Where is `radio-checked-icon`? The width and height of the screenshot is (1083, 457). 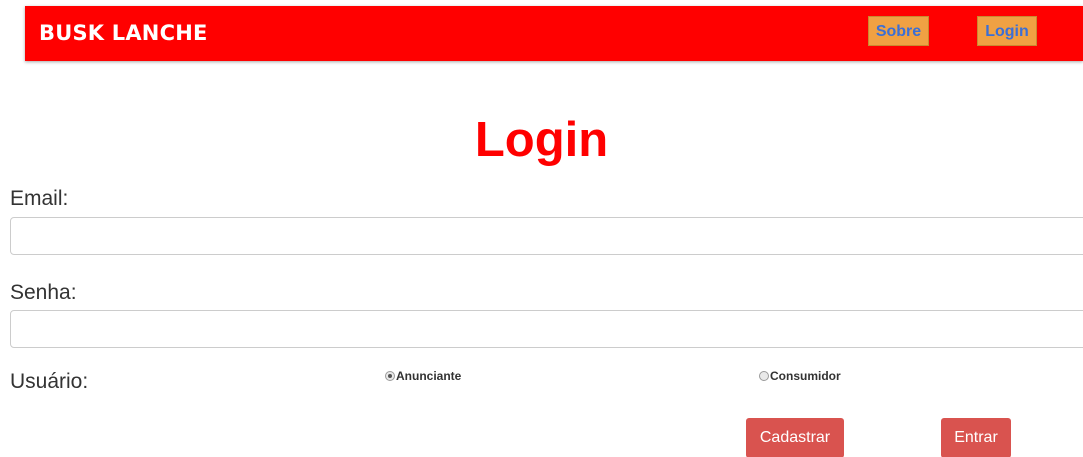
radio-checked-icon is located at coordinates (390, 376).